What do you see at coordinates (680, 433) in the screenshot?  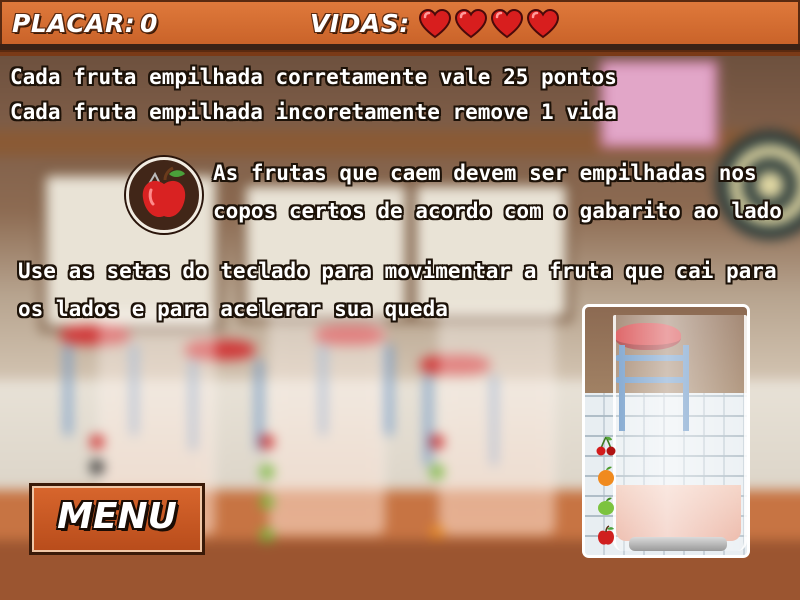 I see `glass-icon` at bounding box center [680, 433].